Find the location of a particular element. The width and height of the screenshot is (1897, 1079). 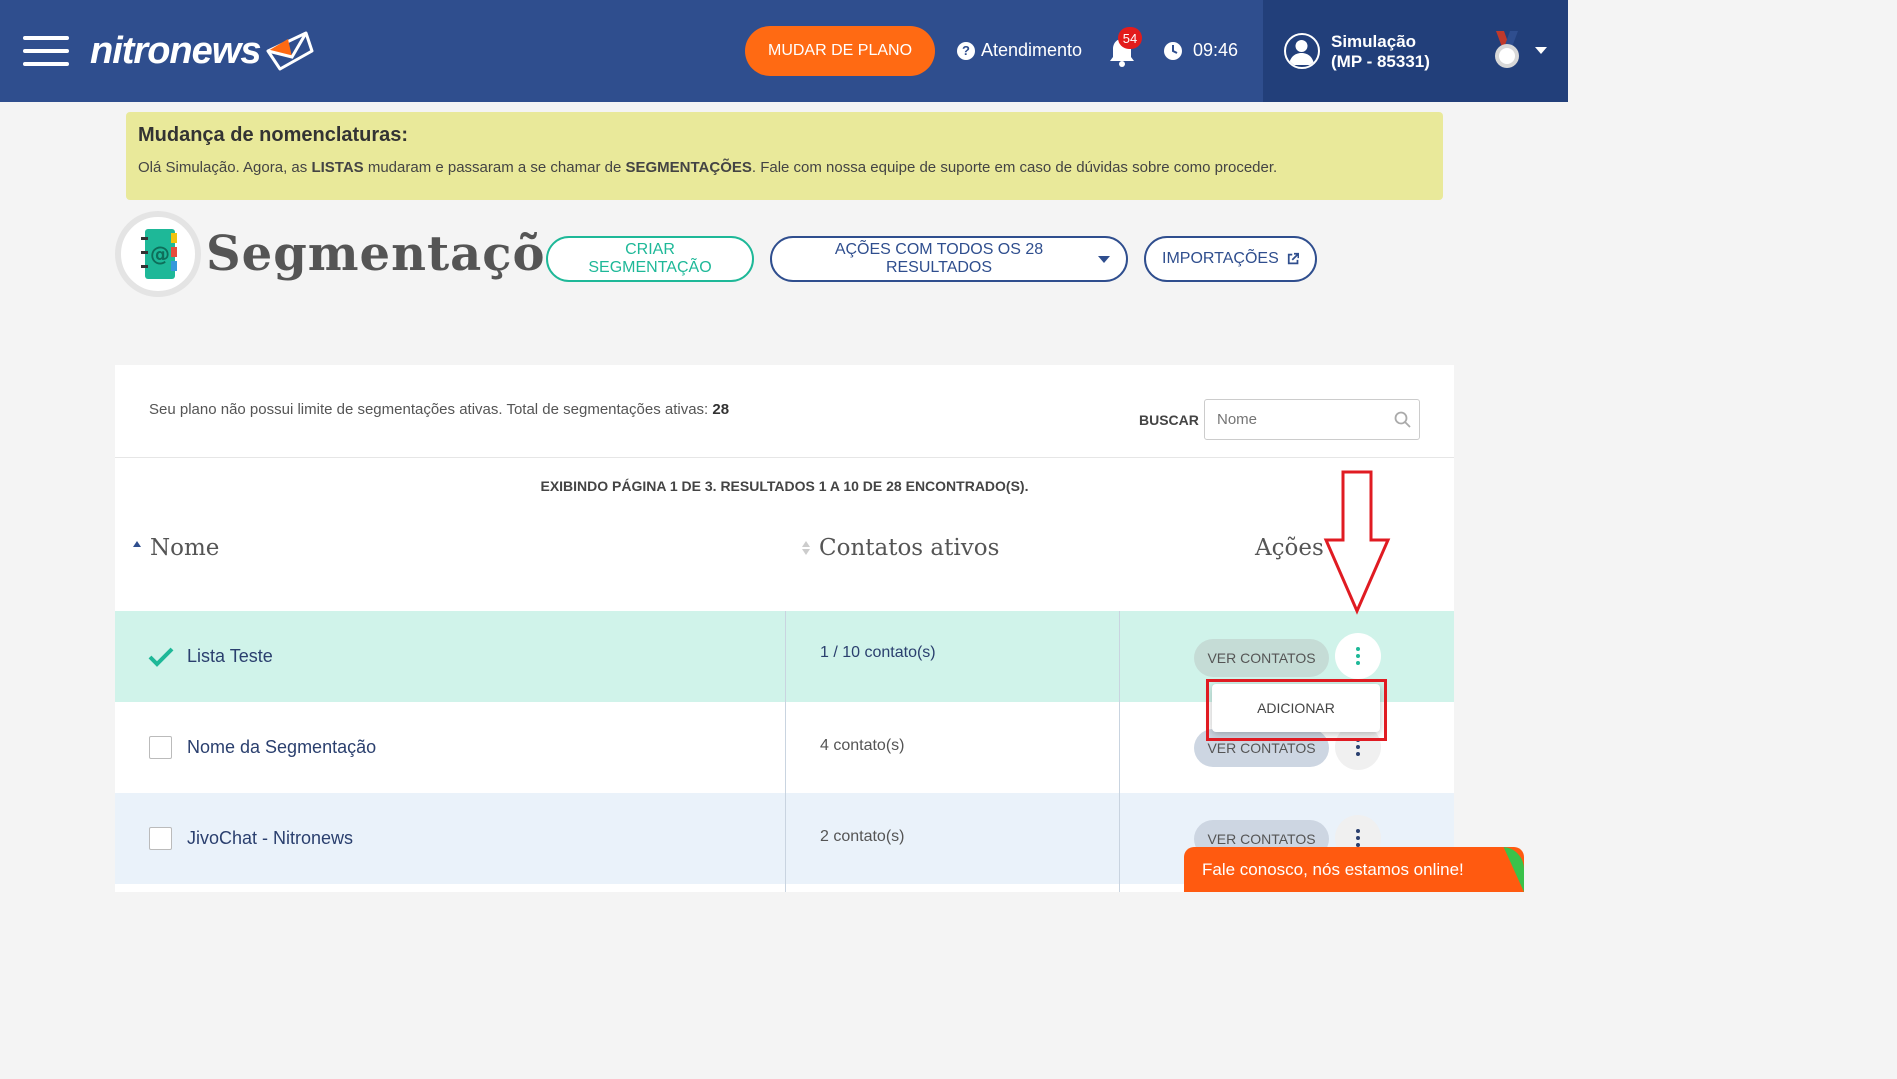

create-segmentation-button: CRIAR SEGMENTAÇÃO is located at coordinates (650, 259).